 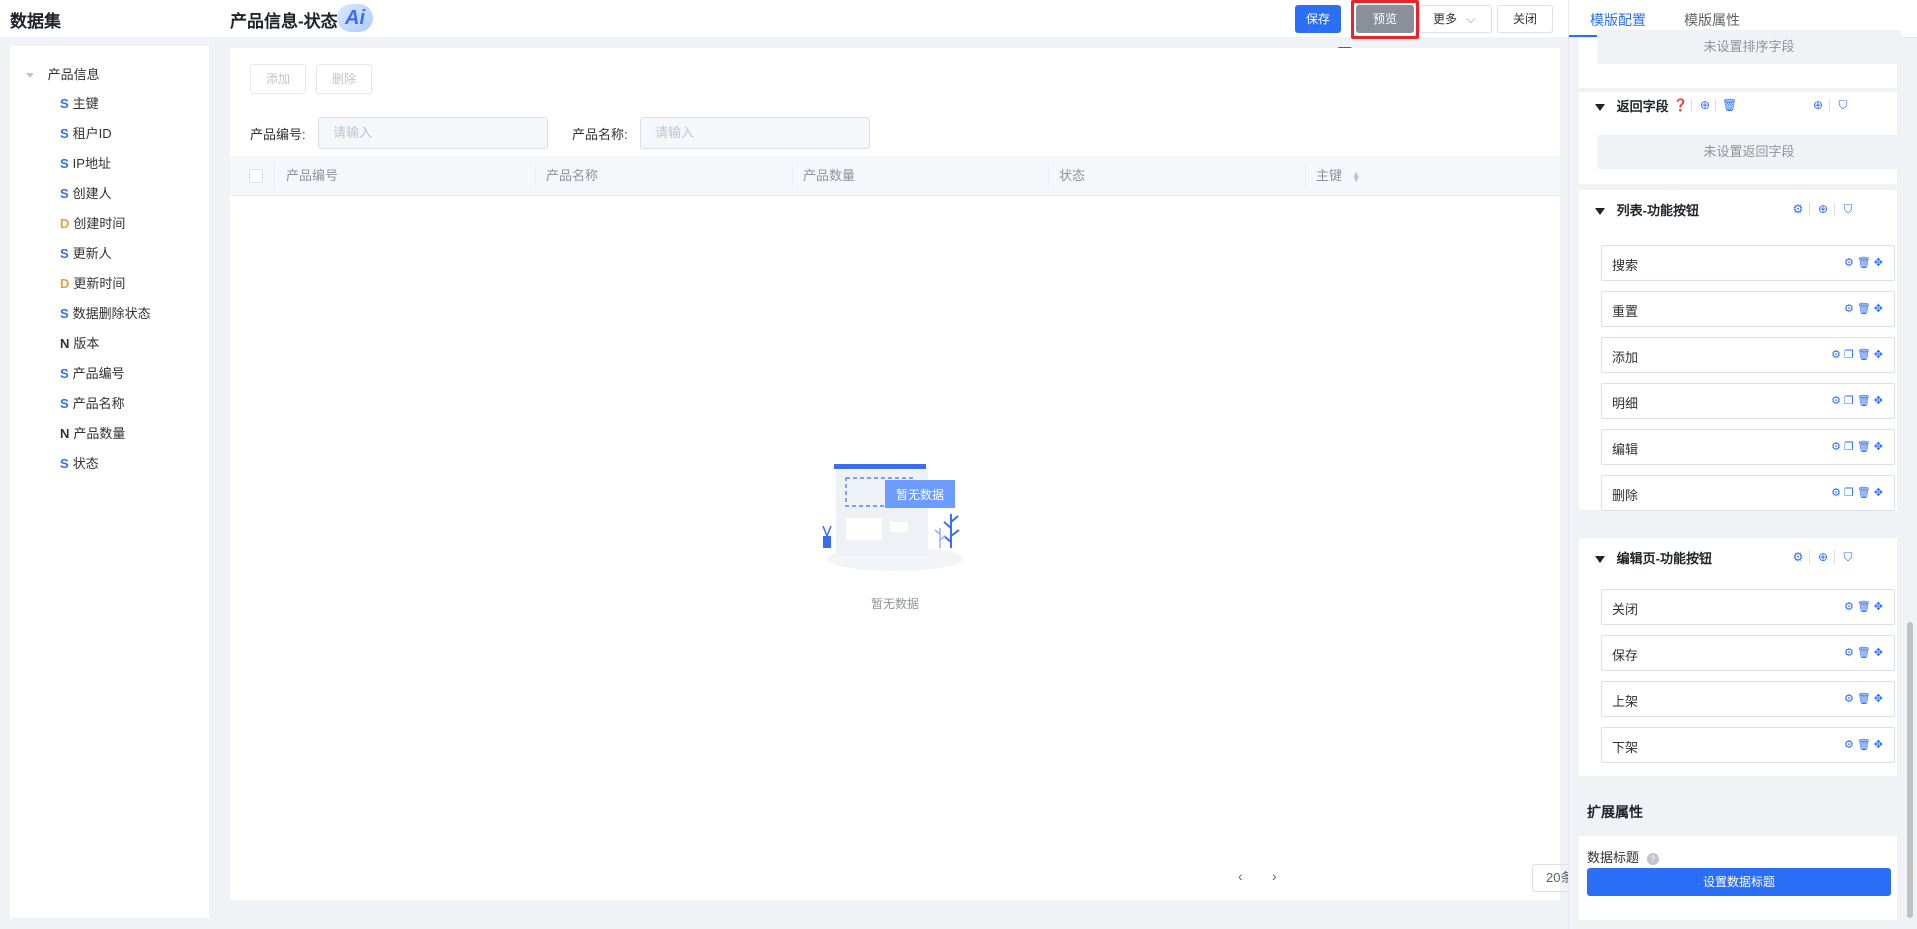 What do you see at coordinates (1748, 263) in the screenshot?
I see `function-button-row: 搜索 ⚙🗑✥` at bounding box center [1748, 263].